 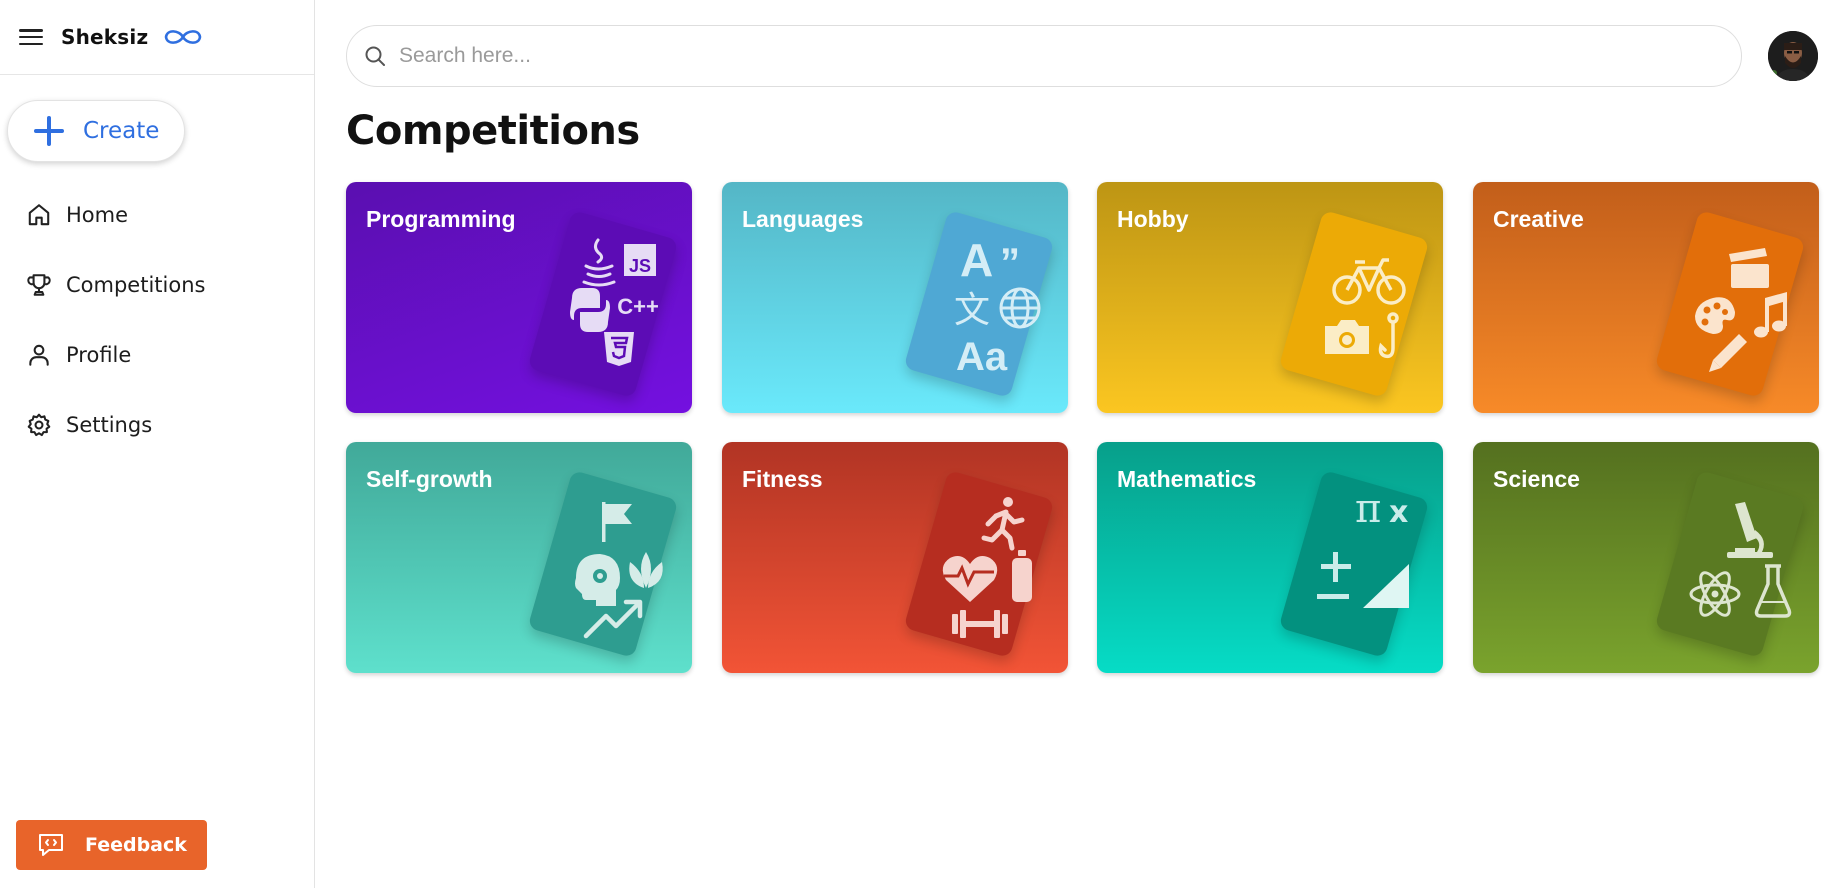 What do you see at coordinates (599, 262) in the screenshot?
I see `java-icon` at bounding box center [599, 262].